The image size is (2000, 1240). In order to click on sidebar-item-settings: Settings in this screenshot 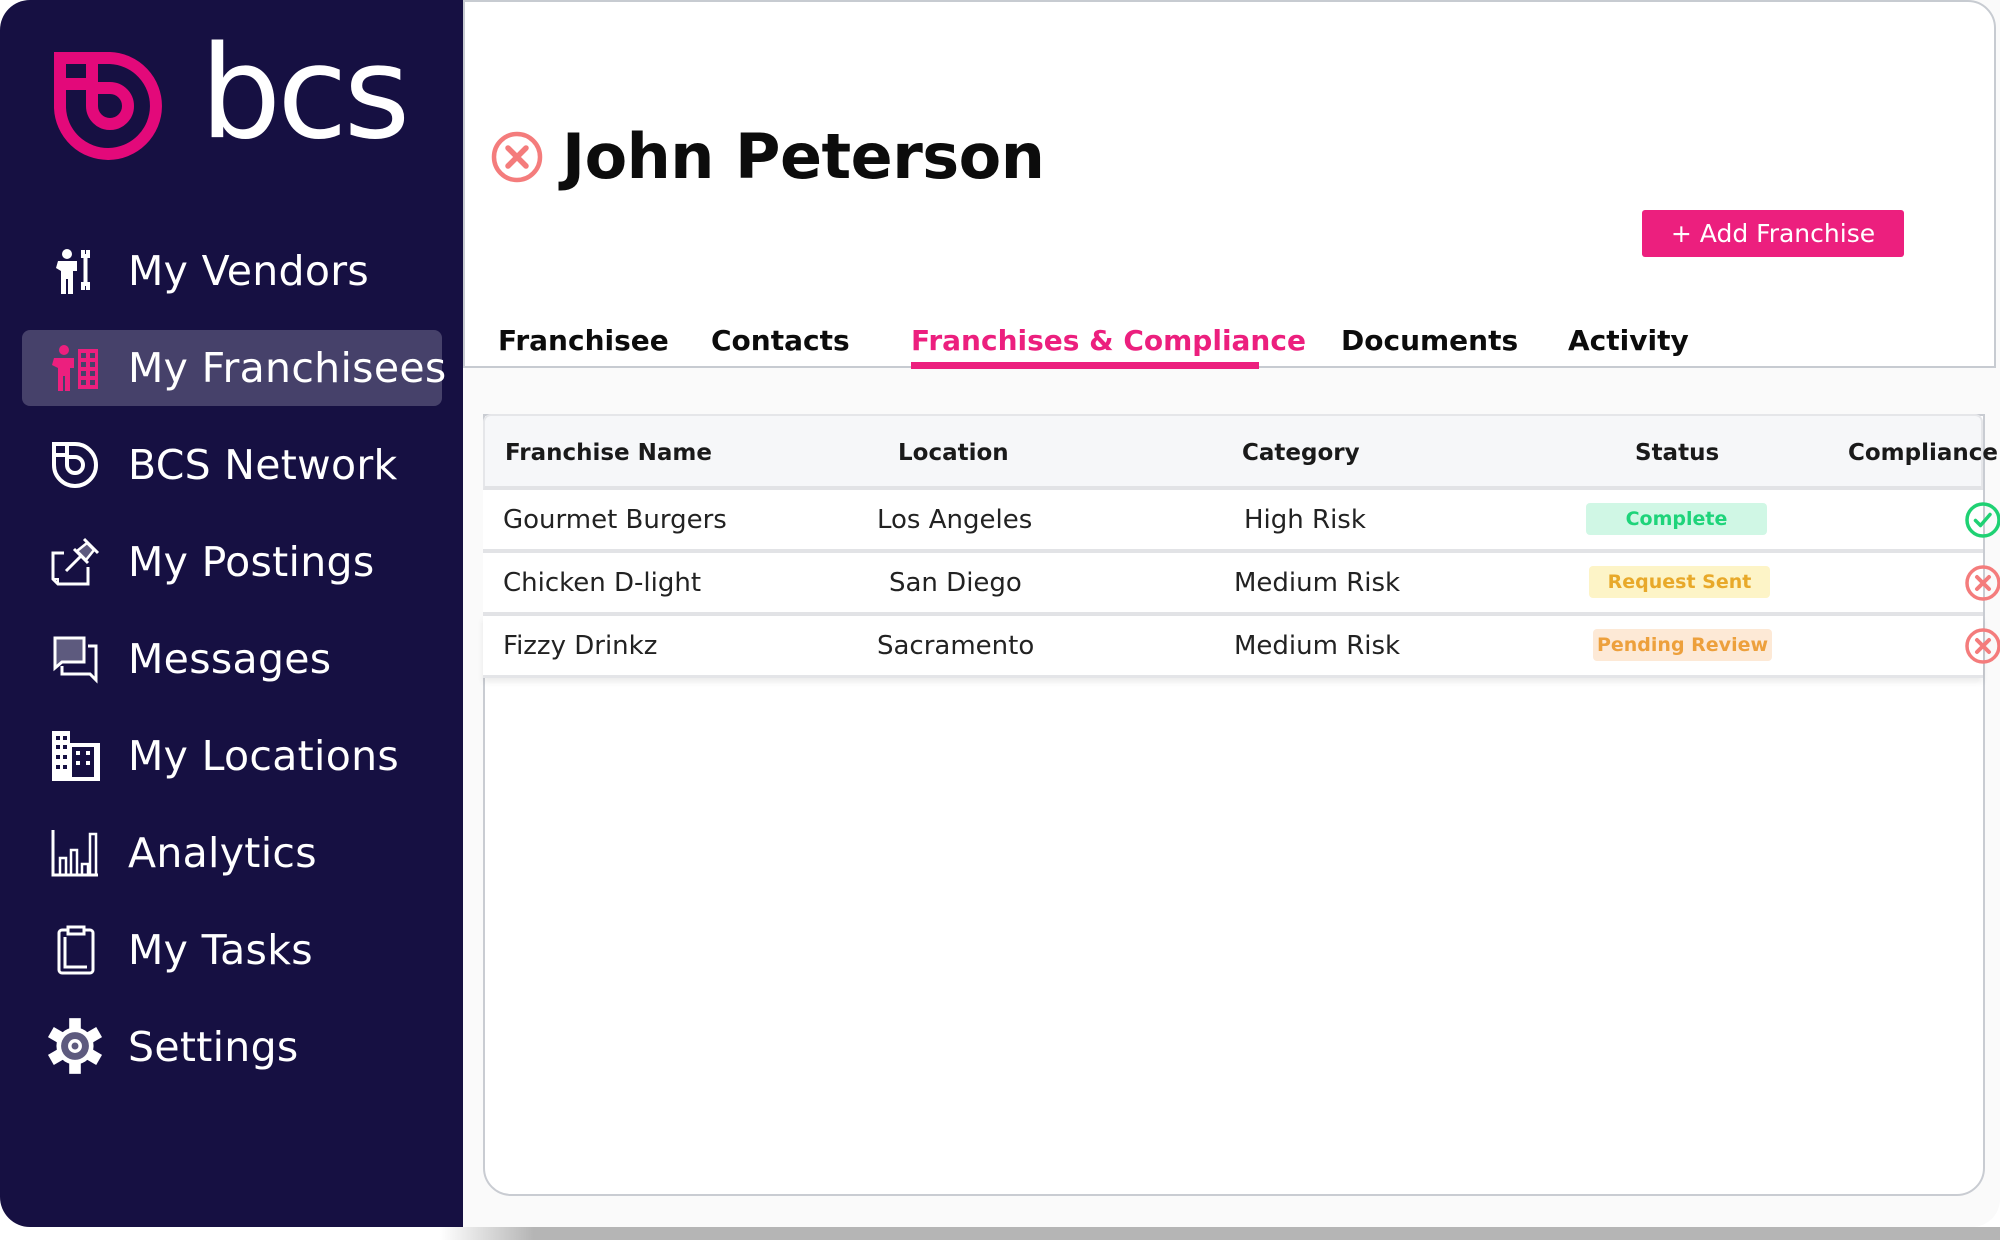, I will do `click(232, 1047)`.